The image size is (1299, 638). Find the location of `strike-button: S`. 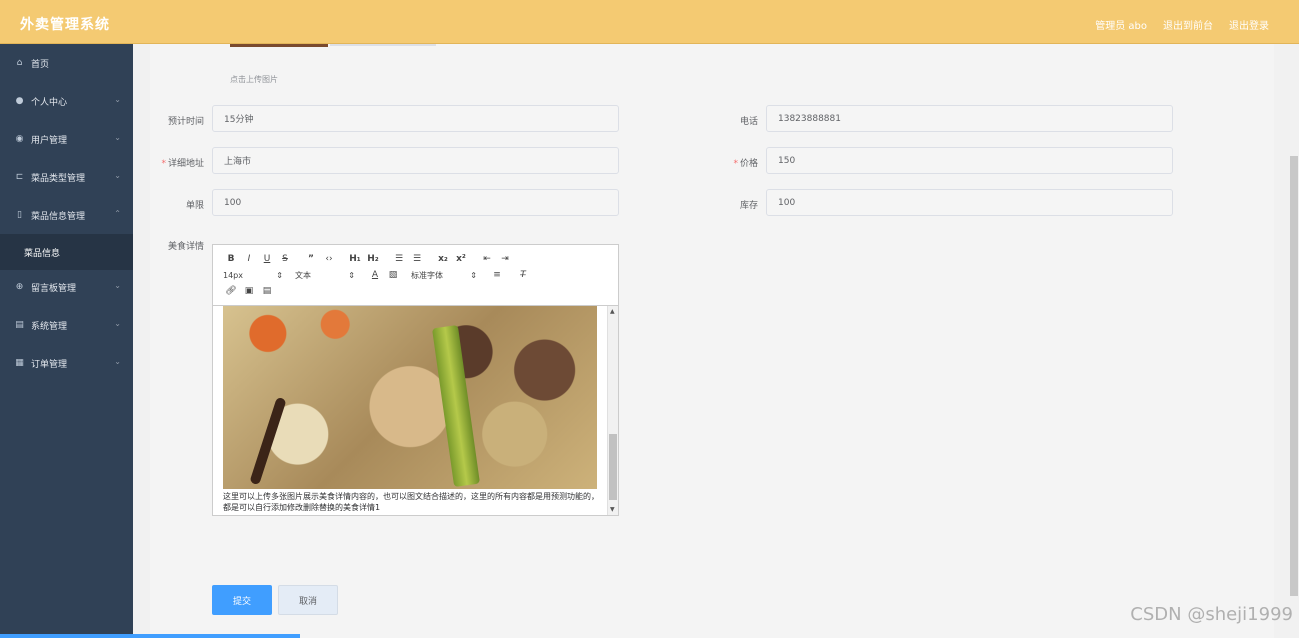

strike-button: S is located at coordinates (285, 259).